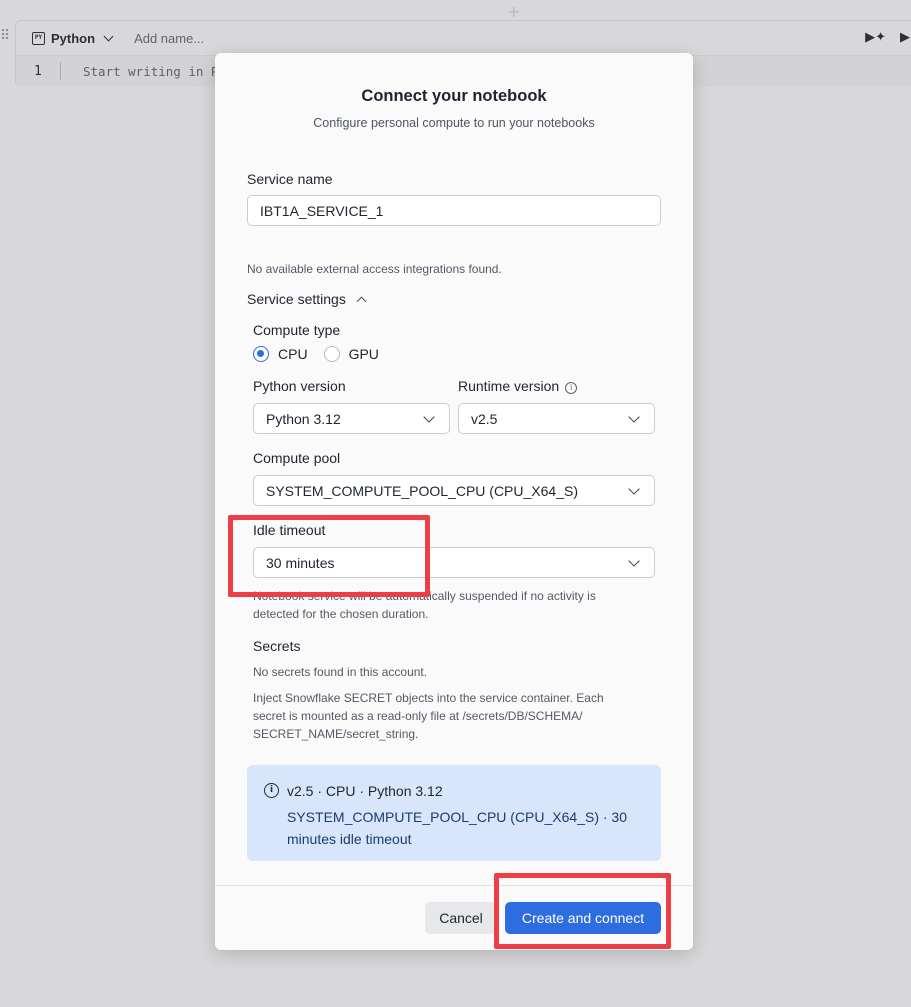  What do you see at coordinates (463, 38) in the screenshot?
I see `cell-toolbar: PY Python Add name... ▶✦ ▶` at bounding box center [463, 38].